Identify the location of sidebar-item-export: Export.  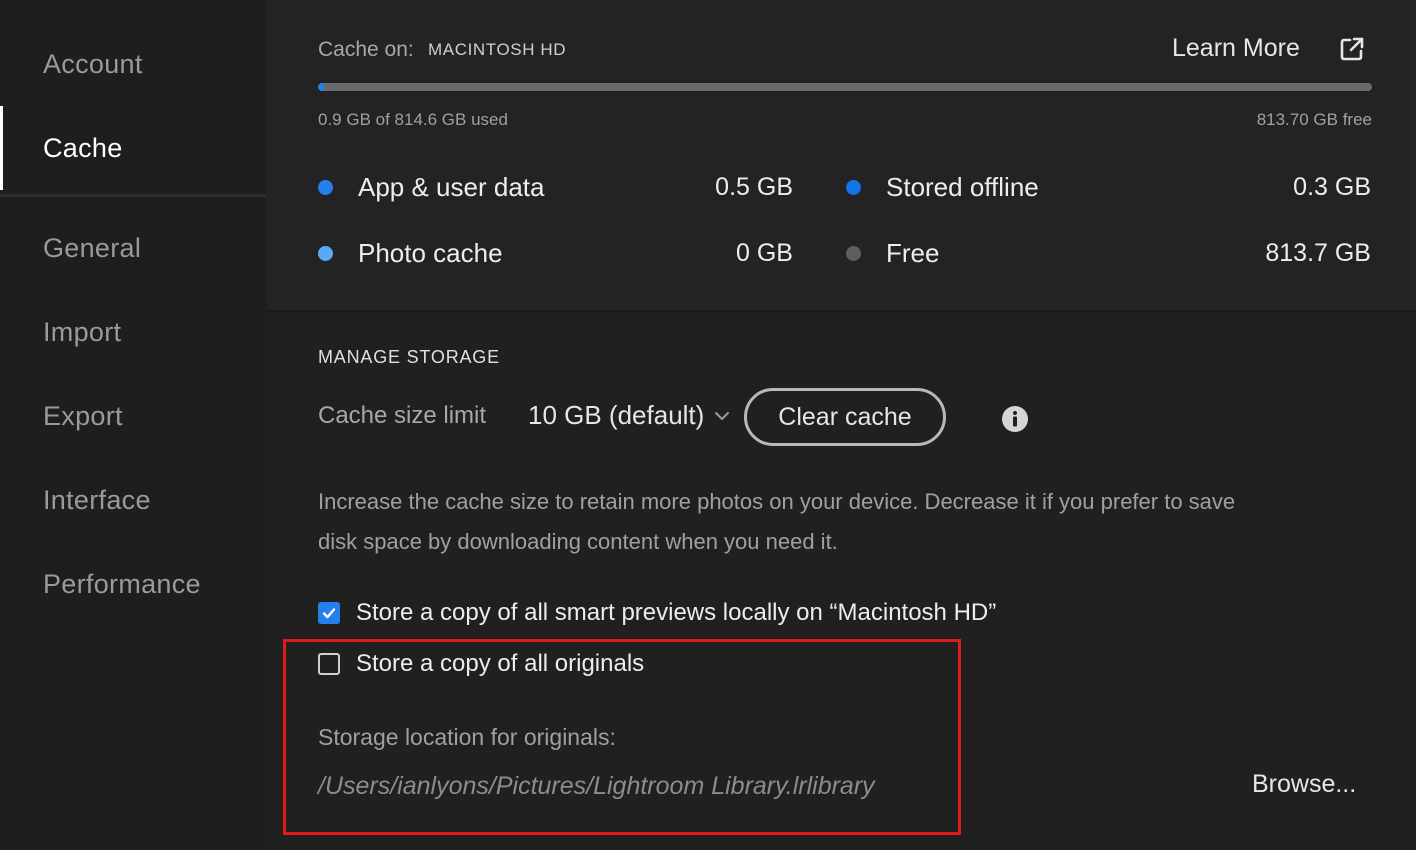
(133, 416).